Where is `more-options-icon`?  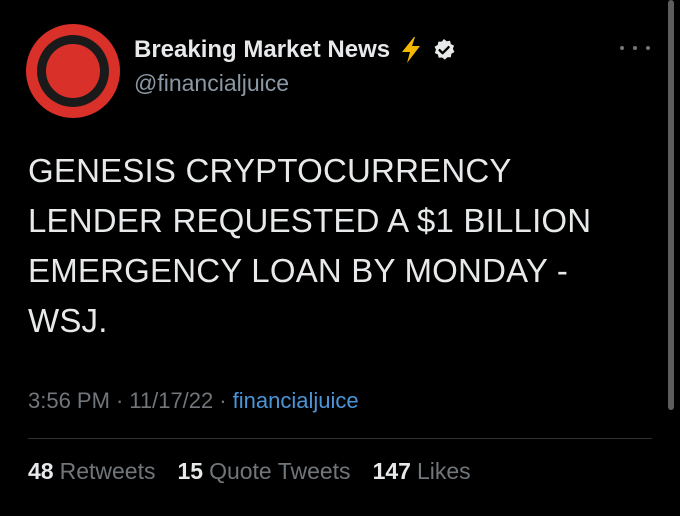
more-options-icon is located at coordinates (635, 48).